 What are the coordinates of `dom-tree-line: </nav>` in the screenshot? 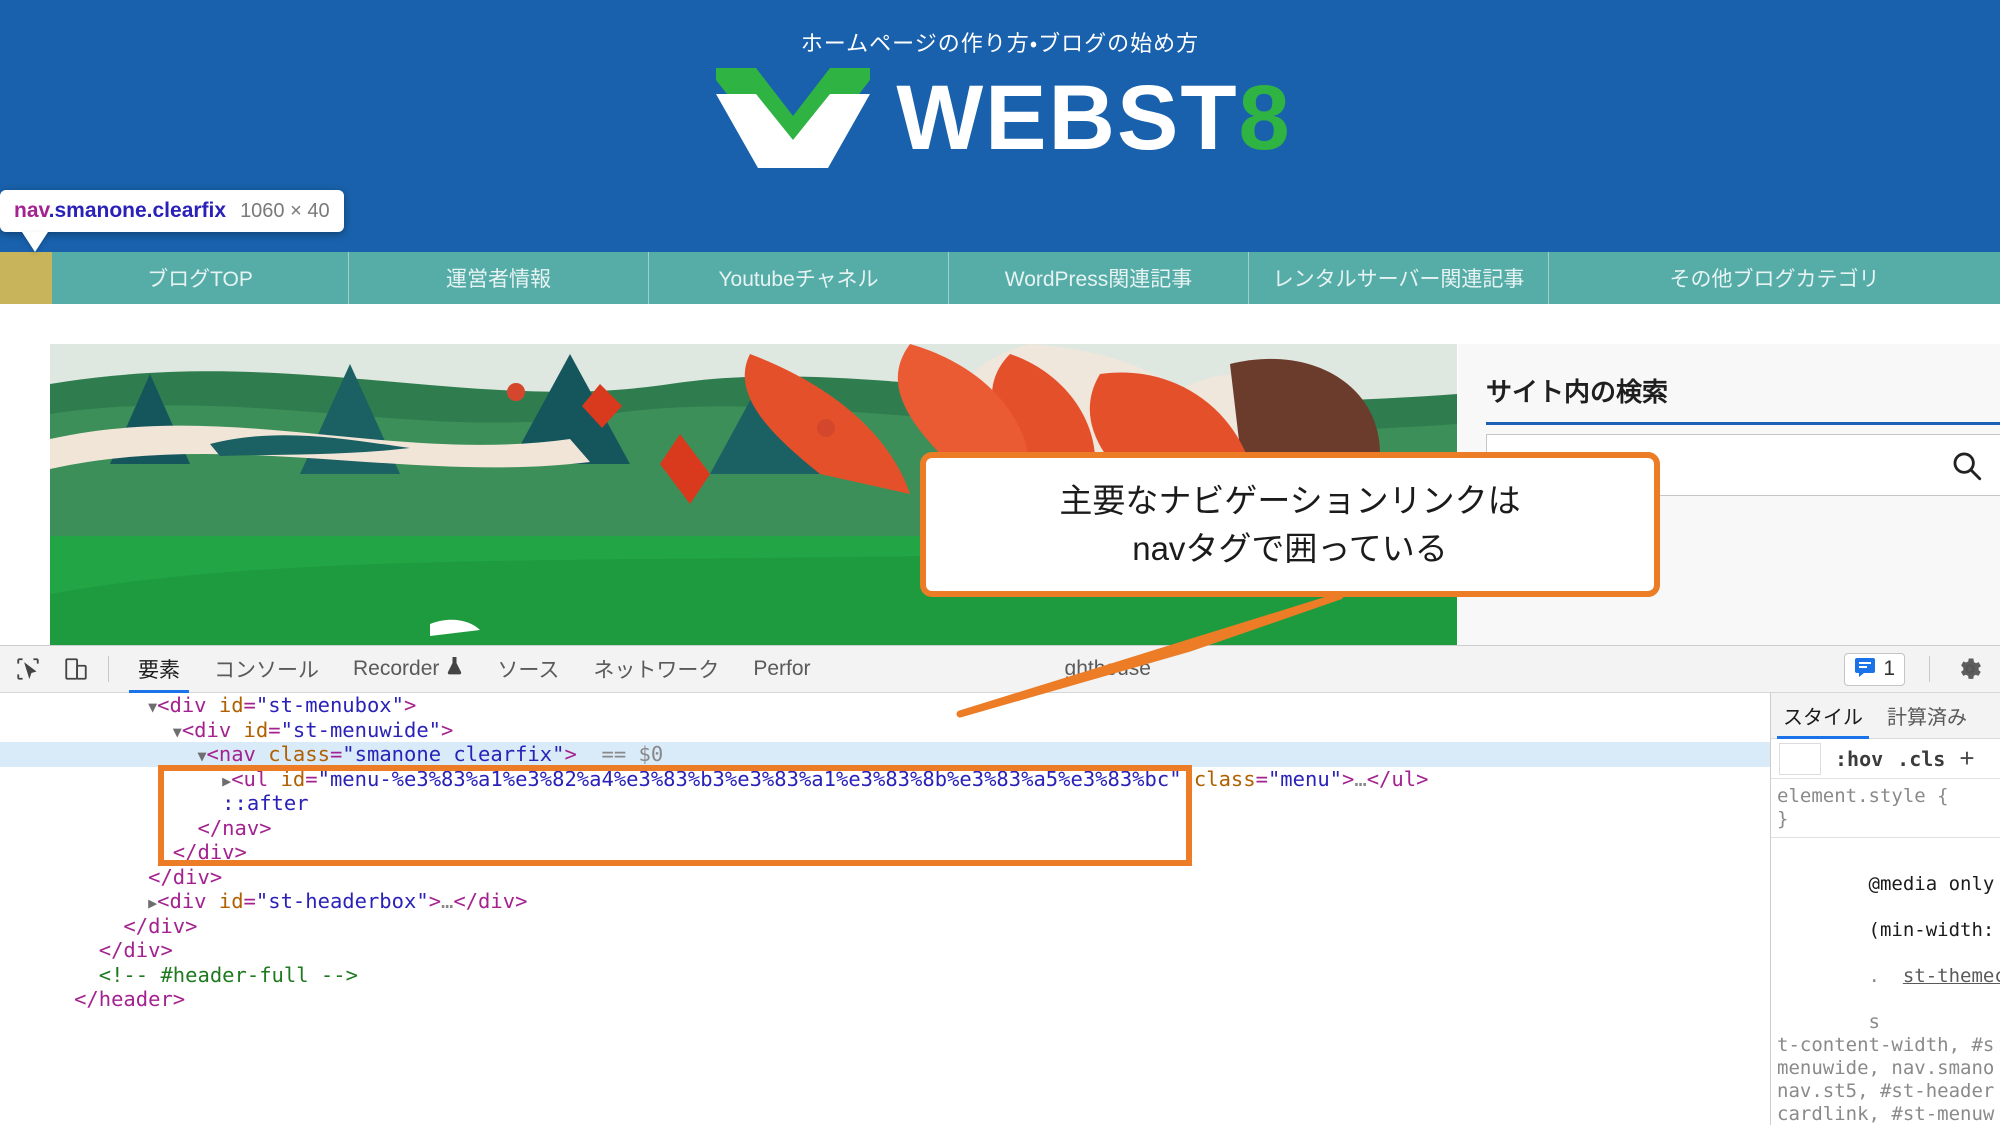 It's located at (885, 828).